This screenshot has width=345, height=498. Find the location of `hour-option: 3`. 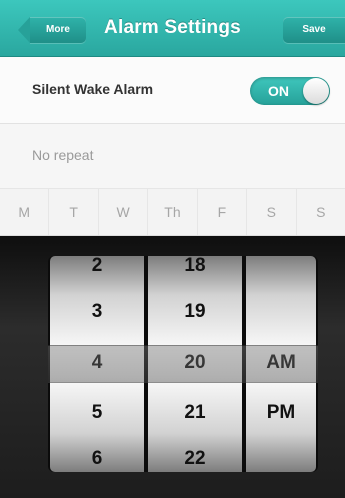

hour-option: 3 is located at coordinates (97, 312).